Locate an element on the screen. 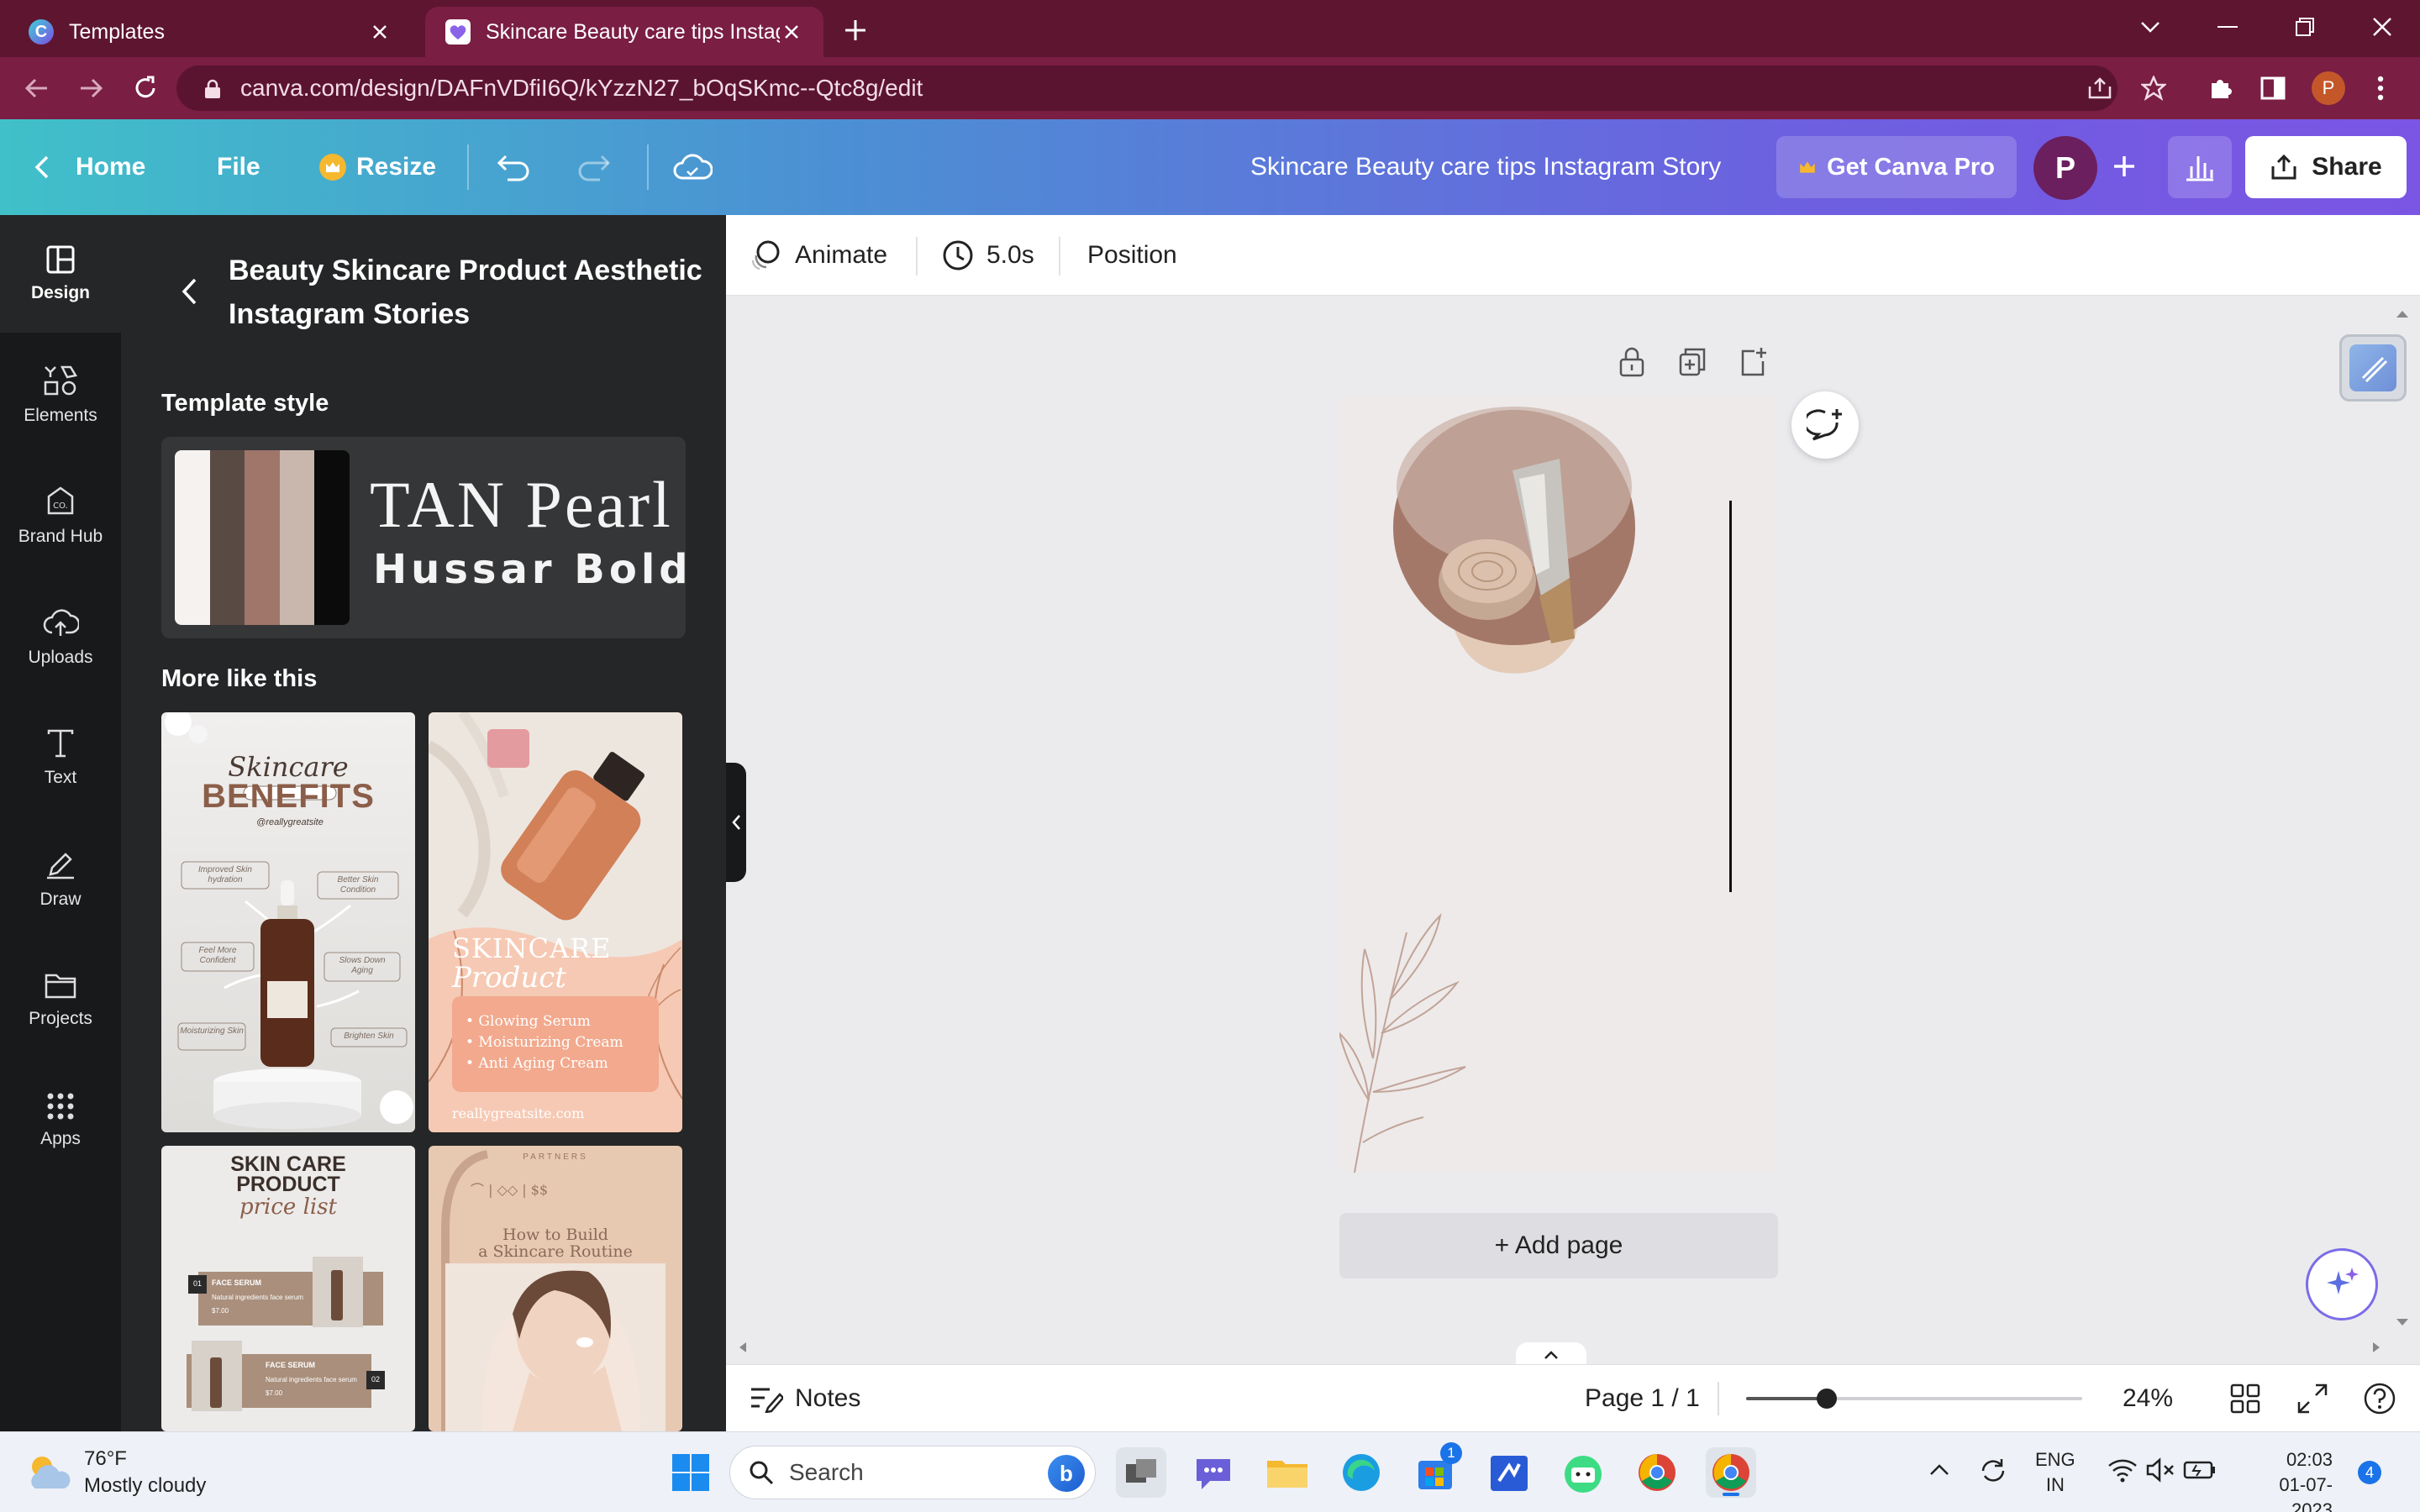  crown-icon is located at coordinates (332, 167).